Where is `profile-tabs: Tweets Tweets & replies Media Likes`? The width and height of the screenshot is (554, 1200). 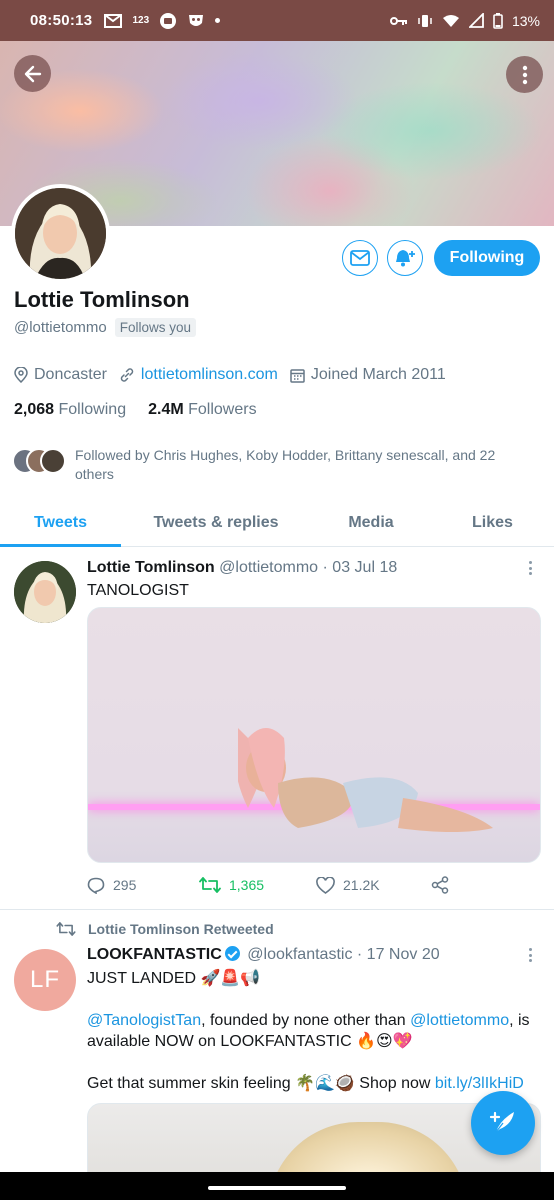
profile-tabs: Tweets Tweets & replies Media Likes is located at coordinates (277, 523).